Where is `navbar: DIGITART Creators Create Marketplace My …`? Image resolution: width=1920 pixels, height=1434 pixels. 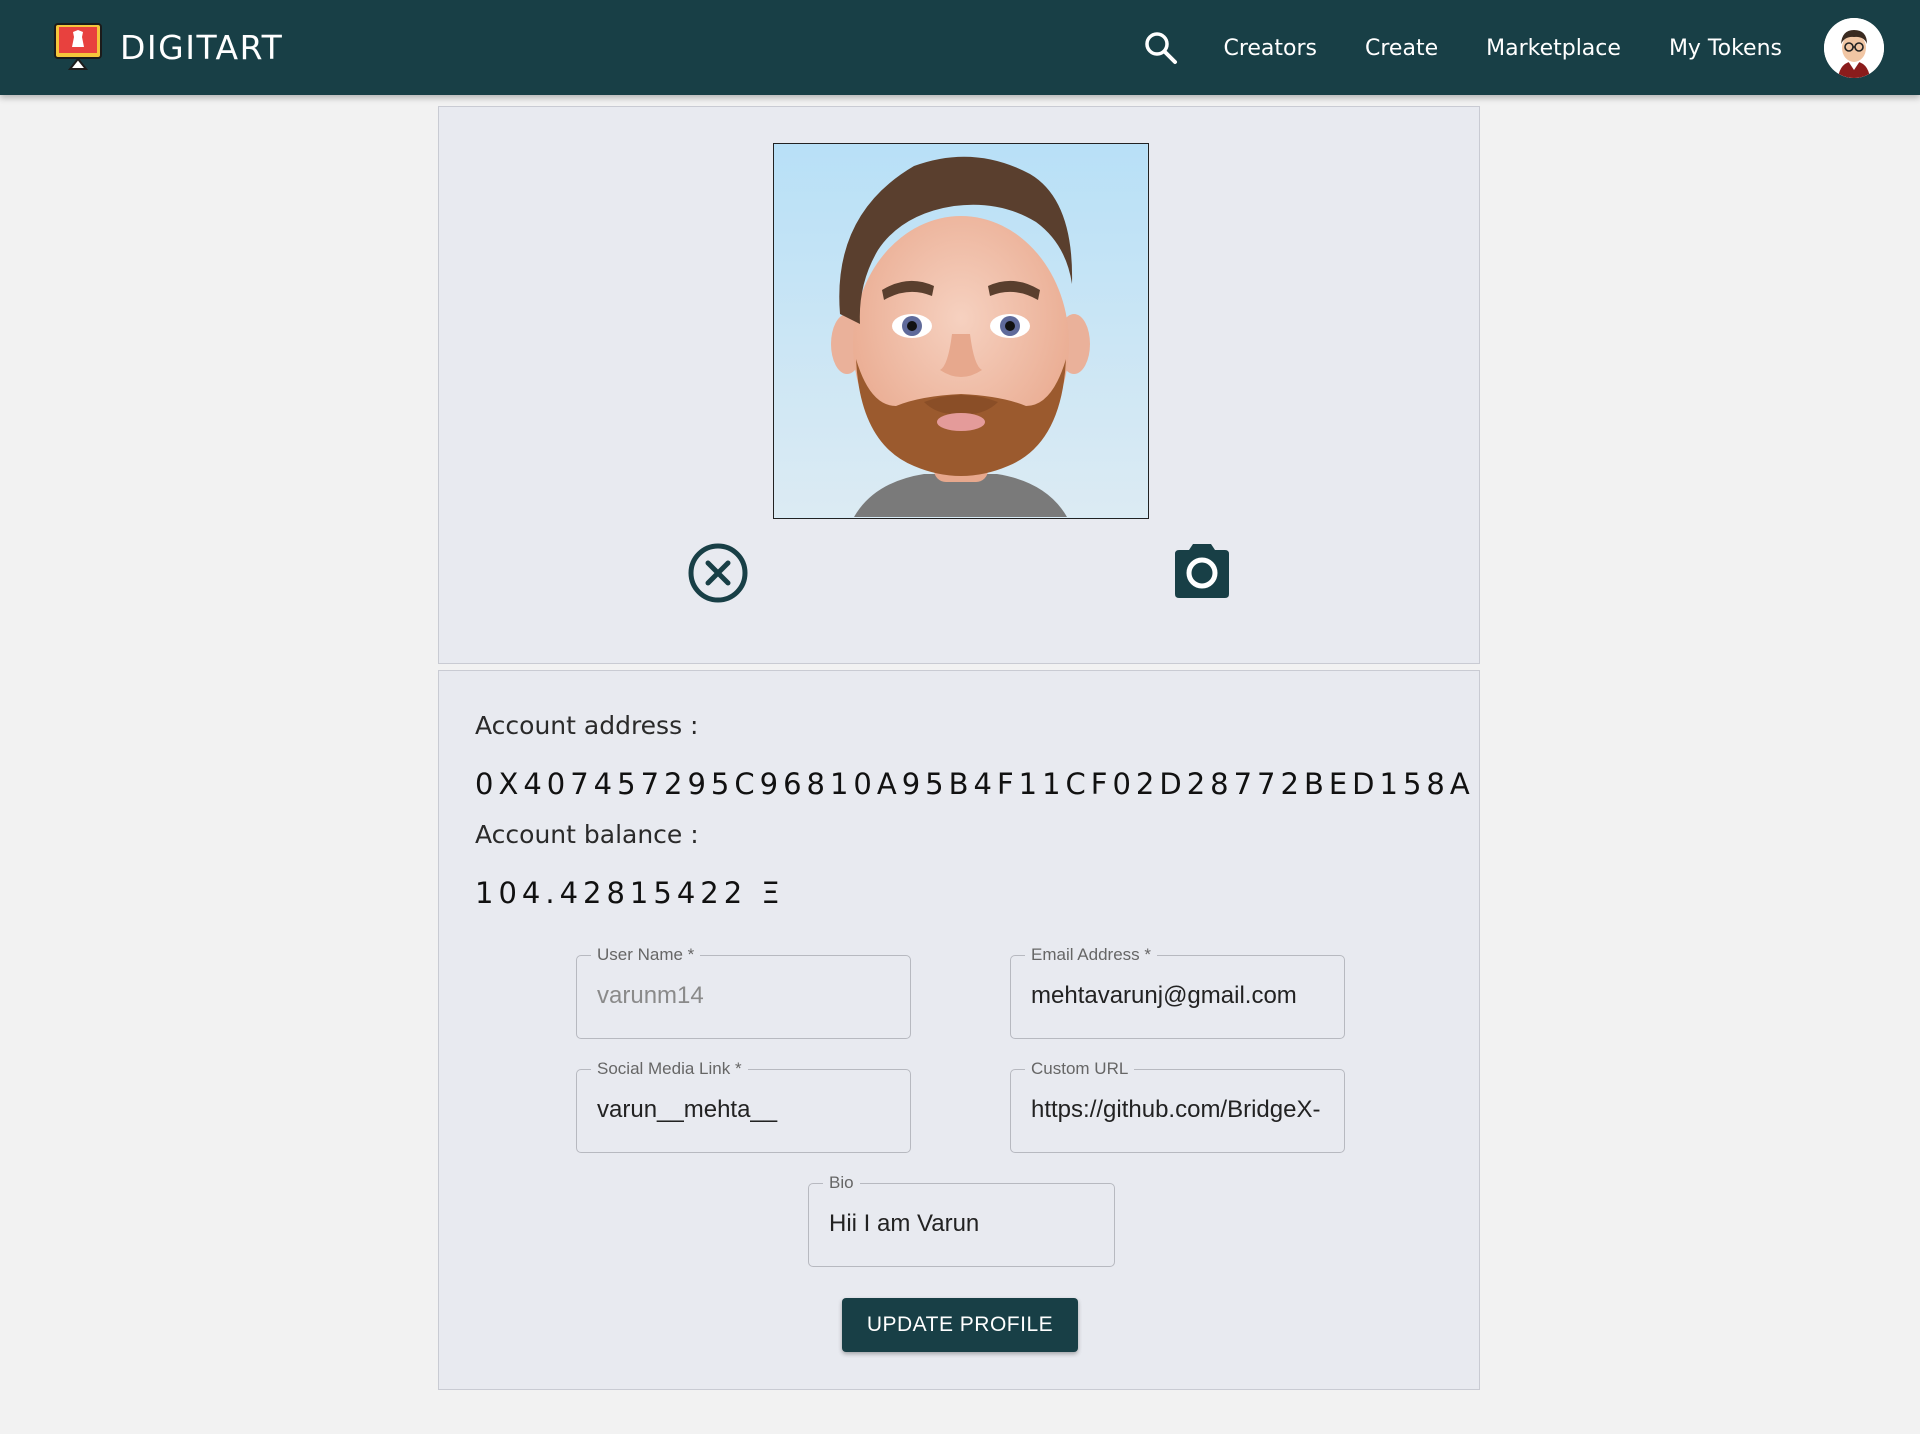 navbar: DIGITART Creators Create Marketplace My … is located at coordinates (960, 47).